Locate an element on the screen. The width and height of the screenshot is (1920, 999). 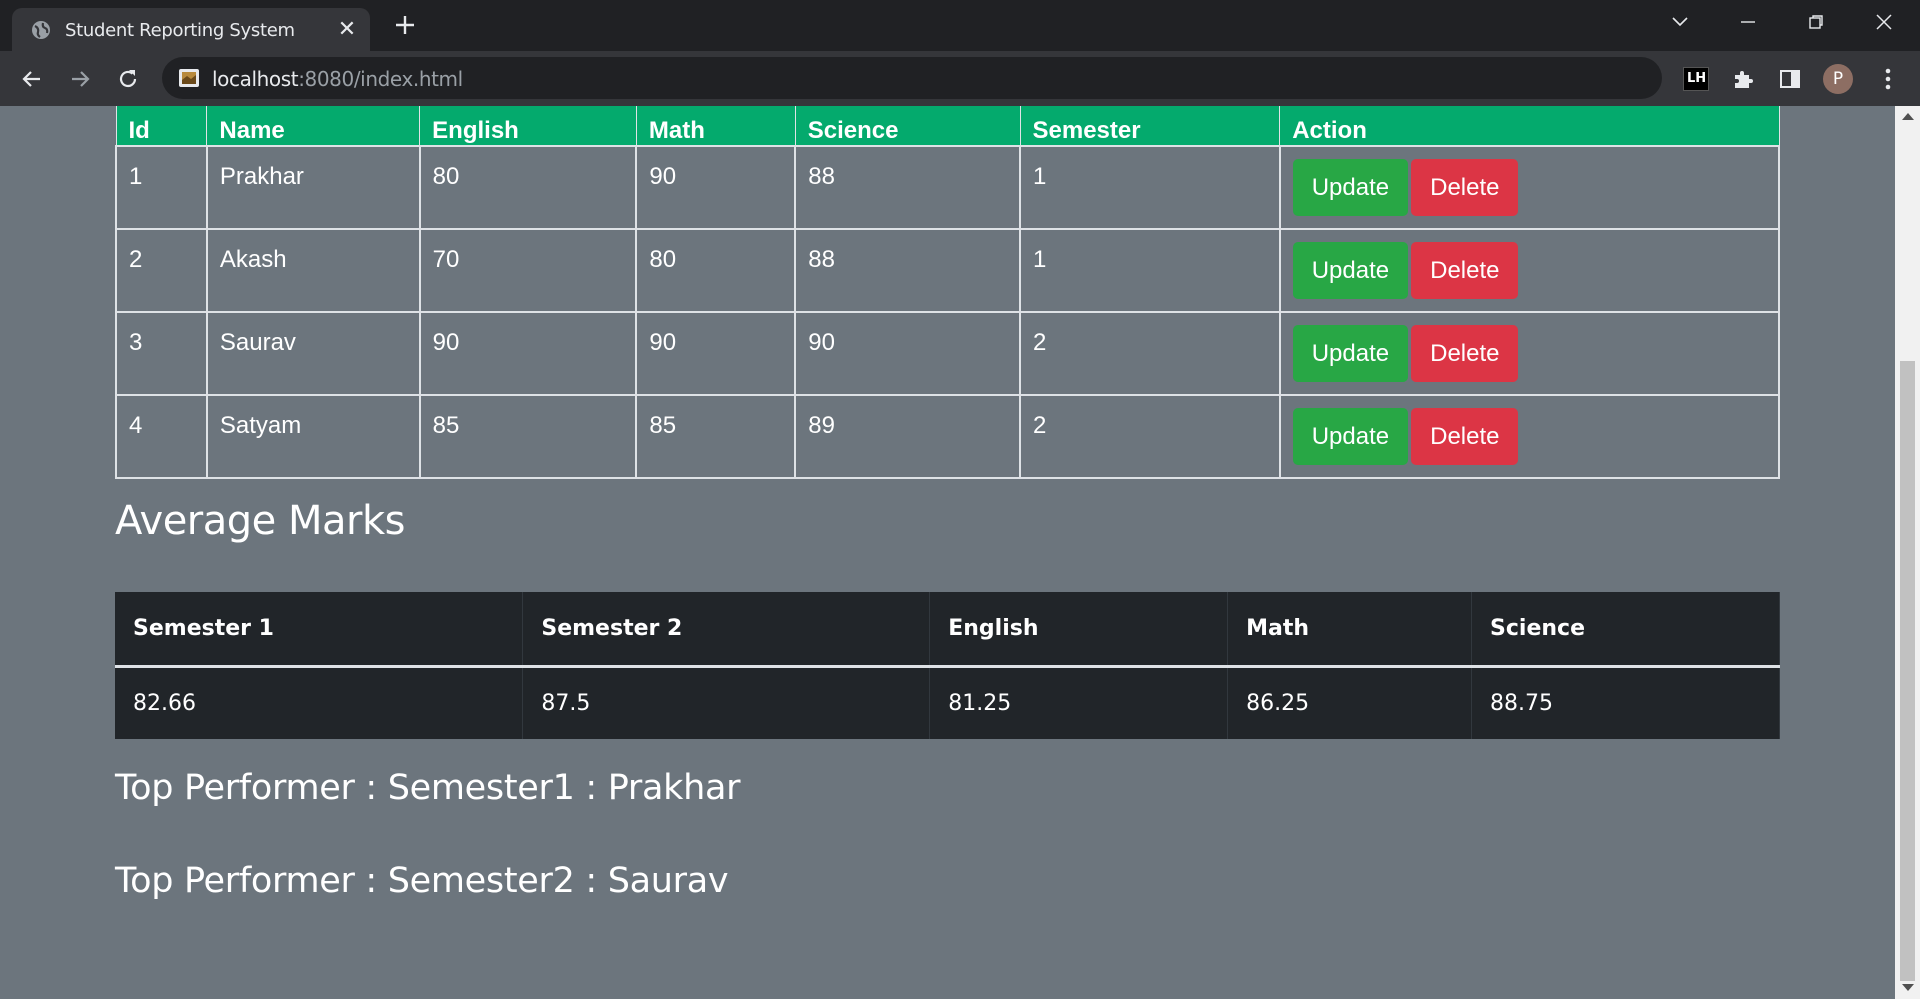
avg-header-semester2: Semester 2 is located at coordinates (726, 630).